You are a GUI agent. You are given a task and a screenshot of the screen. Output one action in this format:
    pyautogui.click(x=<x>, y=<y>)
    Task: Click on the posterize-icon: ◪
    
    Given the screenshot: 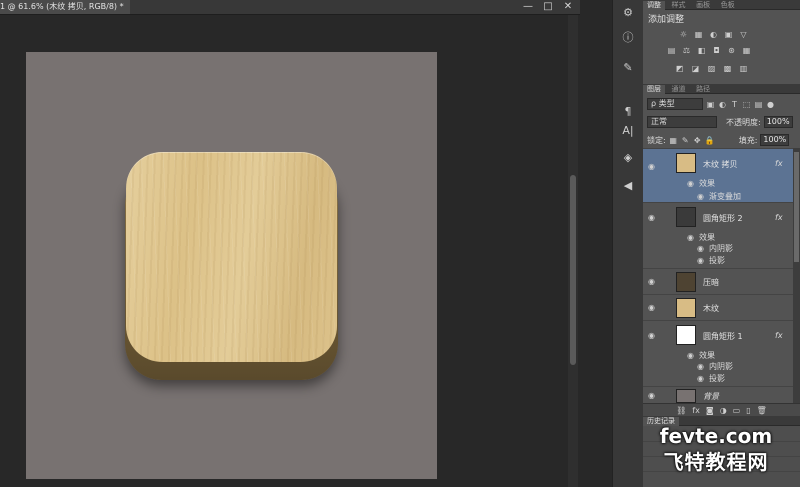 What is the action you would take?
    pyautogui.click(x=695, y=68)
    